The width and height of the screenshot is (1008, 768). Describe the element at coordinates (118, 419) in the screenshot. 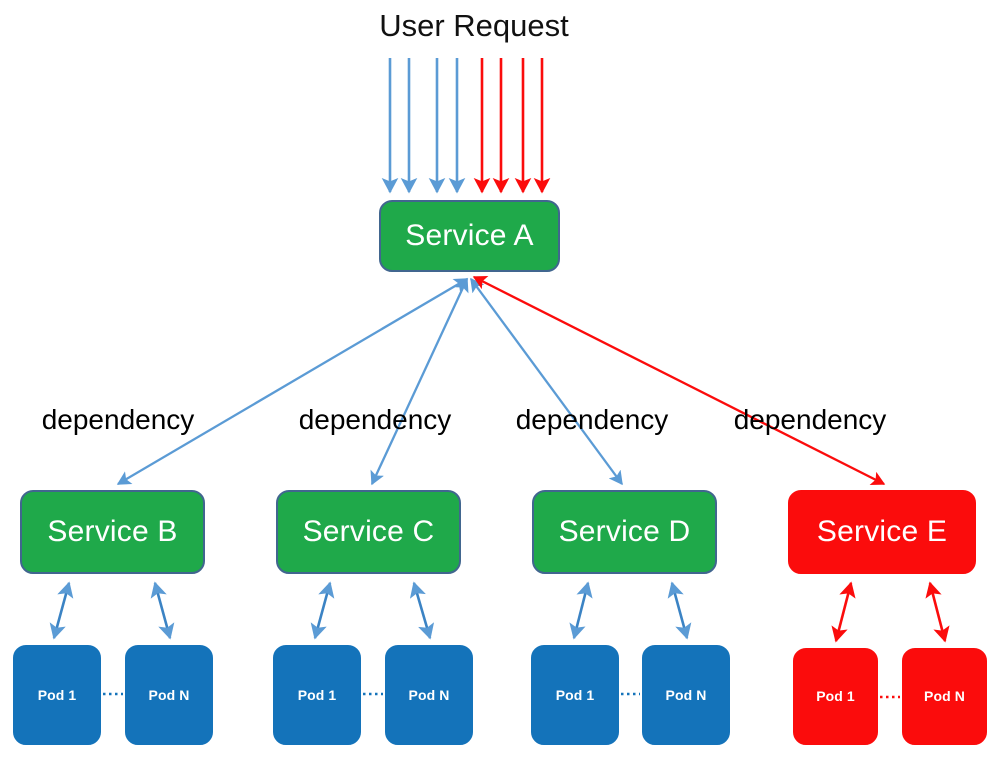

I see `dependency-label-b: dependency` at that location.